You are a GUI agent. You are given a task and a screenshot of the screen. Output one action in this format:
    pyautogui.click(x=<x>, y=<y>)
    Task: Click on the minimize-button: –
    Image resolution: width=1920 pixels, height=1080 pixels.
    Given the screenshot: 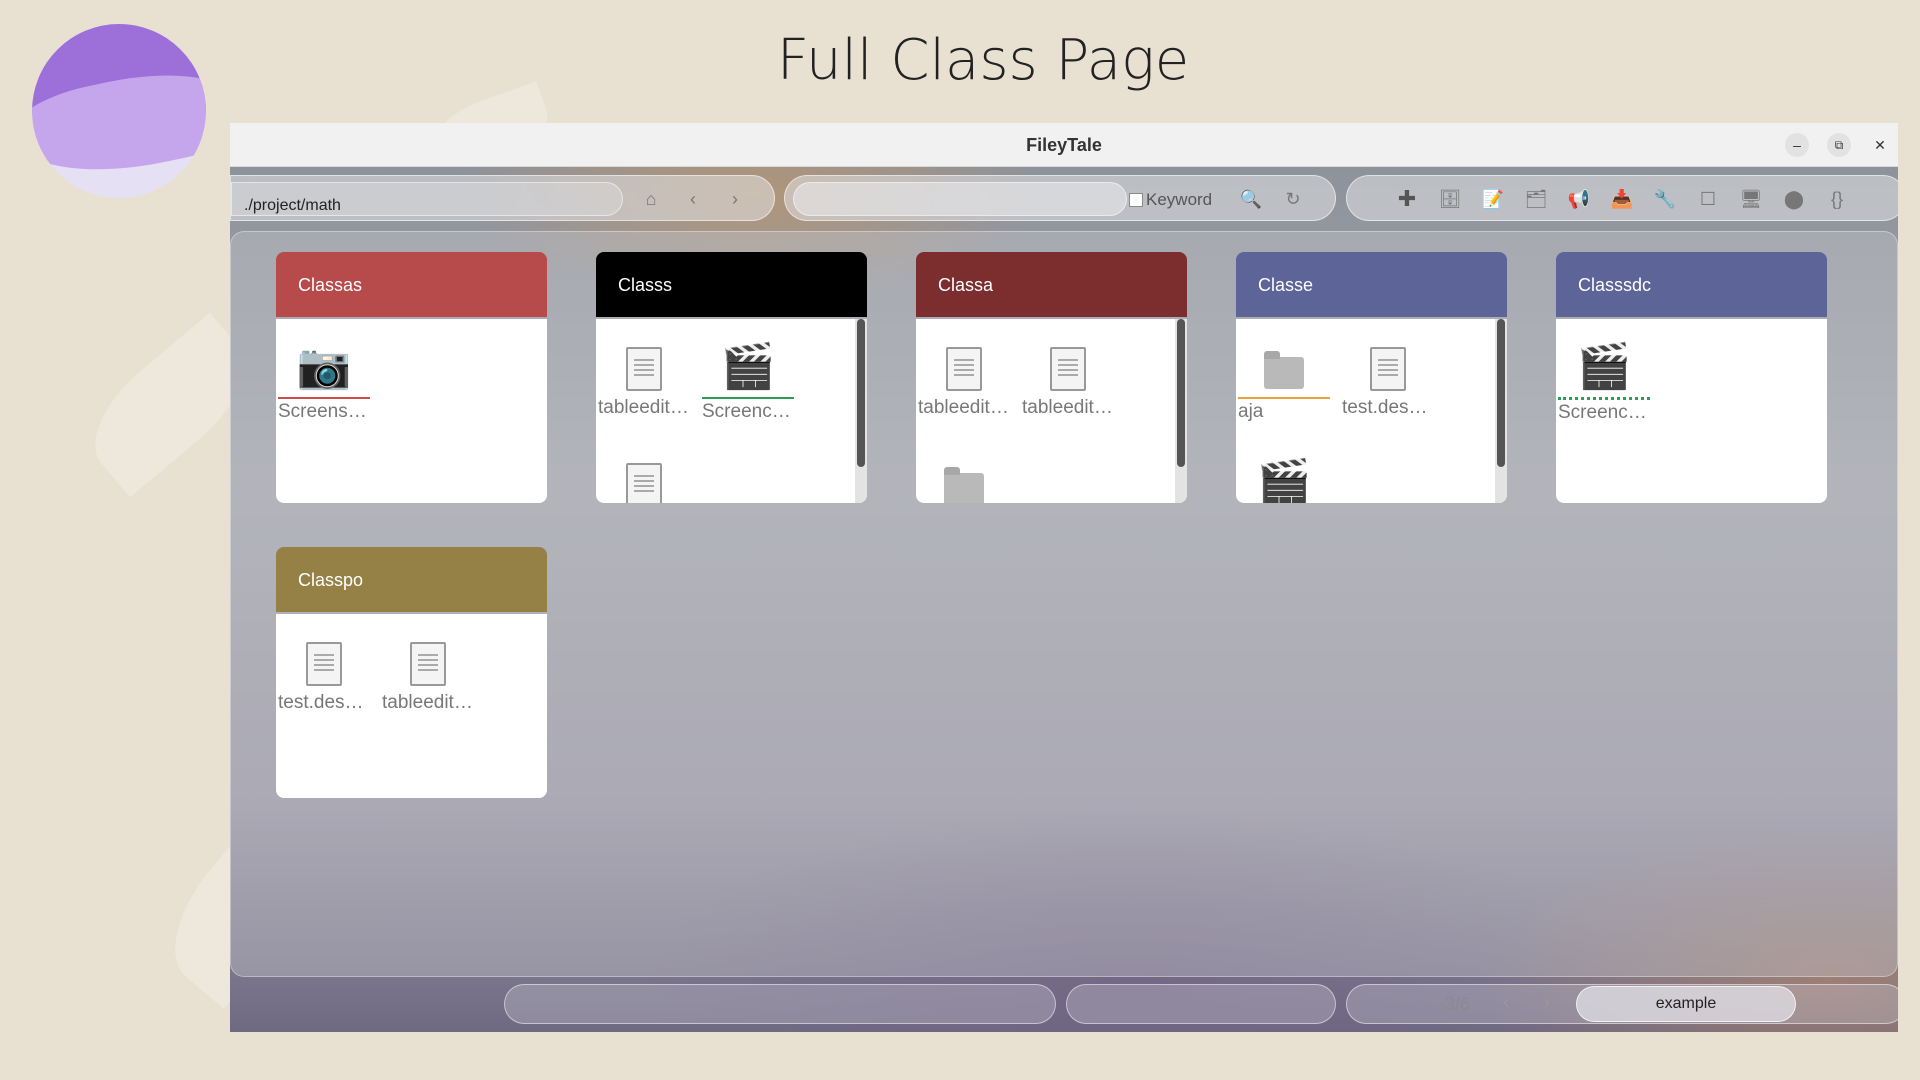 What is the action you would take?
    pyautogui.click(x=1797, y=145)
    